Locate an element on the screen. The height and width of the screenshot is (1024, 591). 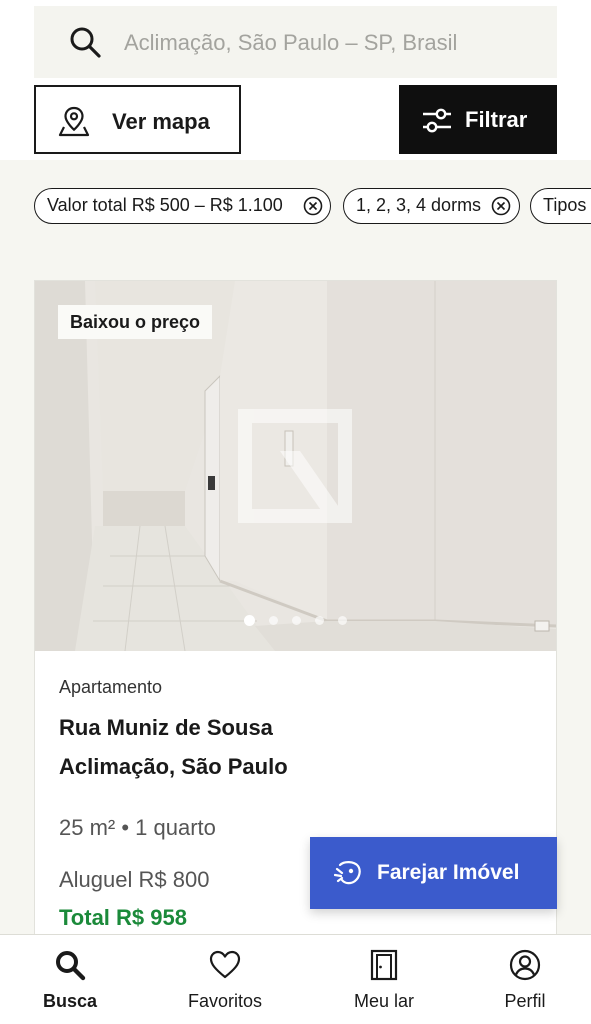
photo-carousel-dots is located at coordinates (295, 620).